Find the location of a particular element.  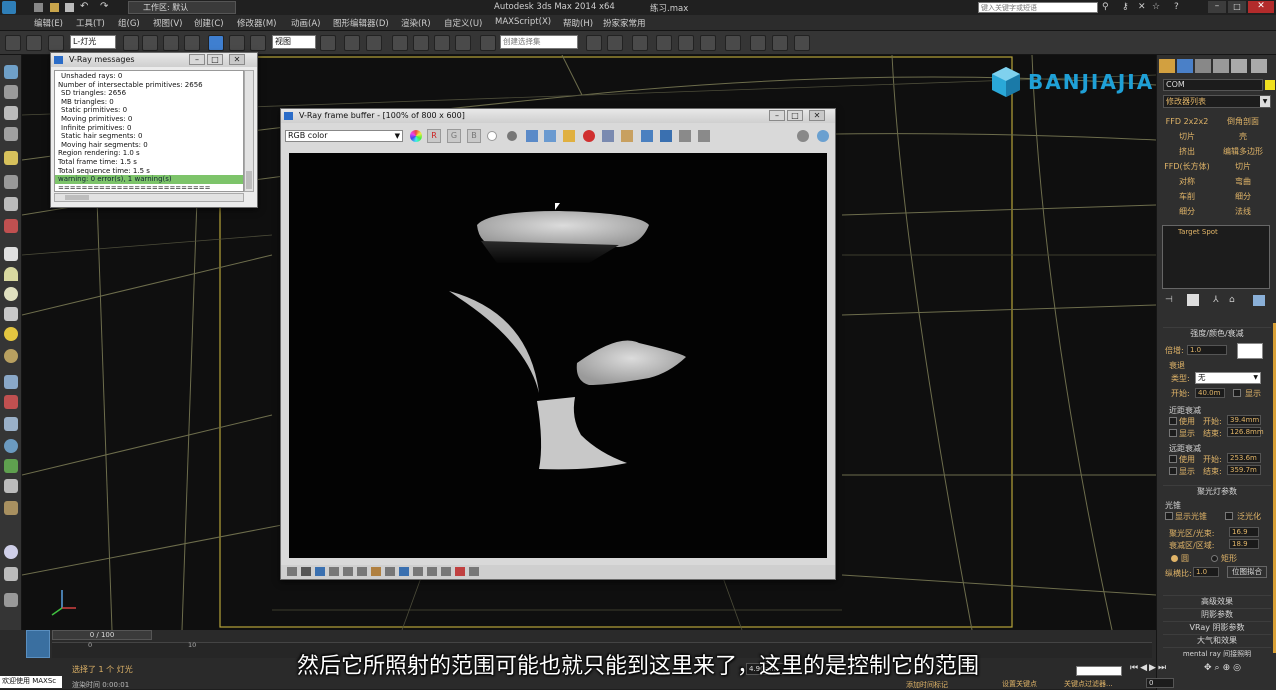

edit-named-selection-icon is located at coordinates (488, 43).